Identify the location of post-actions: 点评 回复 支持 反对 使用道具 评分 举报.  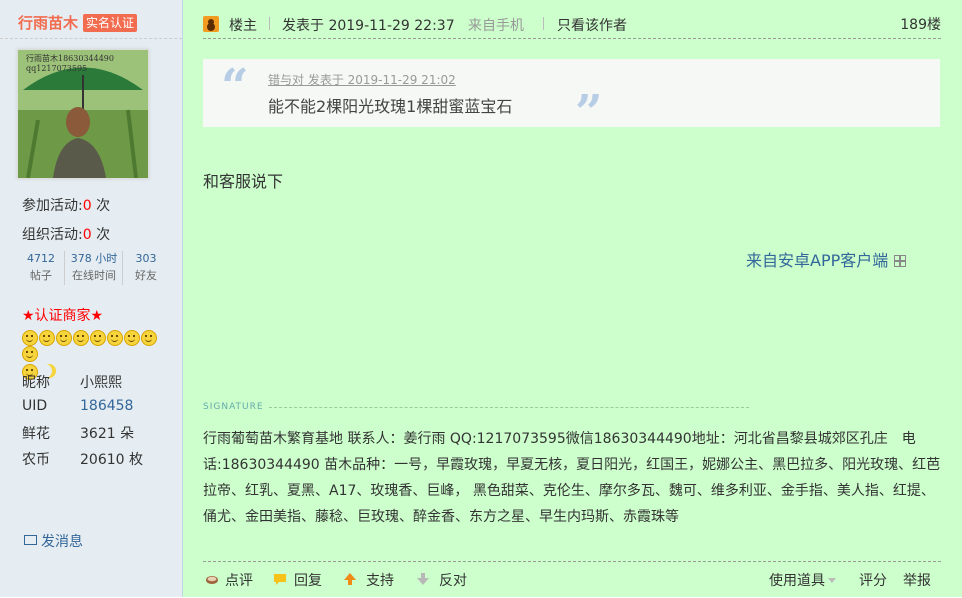
(572, 579).